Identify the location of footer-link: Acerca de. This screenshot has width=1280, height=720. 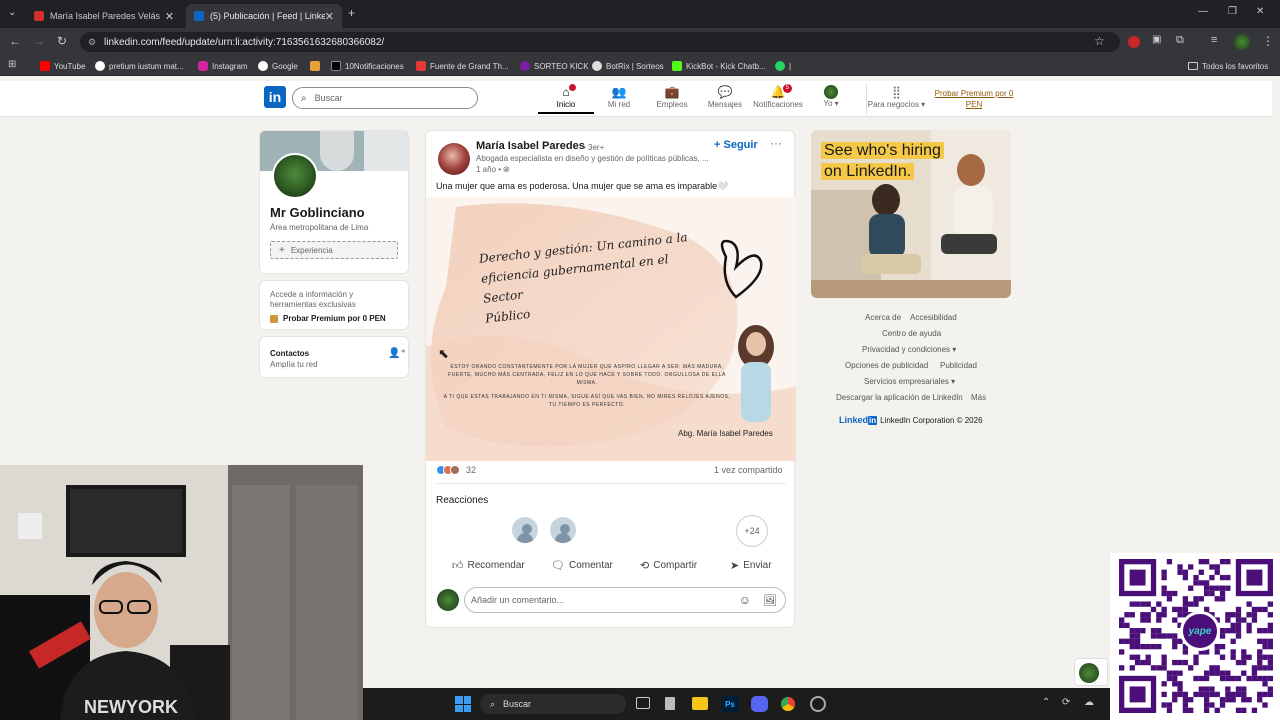
(883, 317).